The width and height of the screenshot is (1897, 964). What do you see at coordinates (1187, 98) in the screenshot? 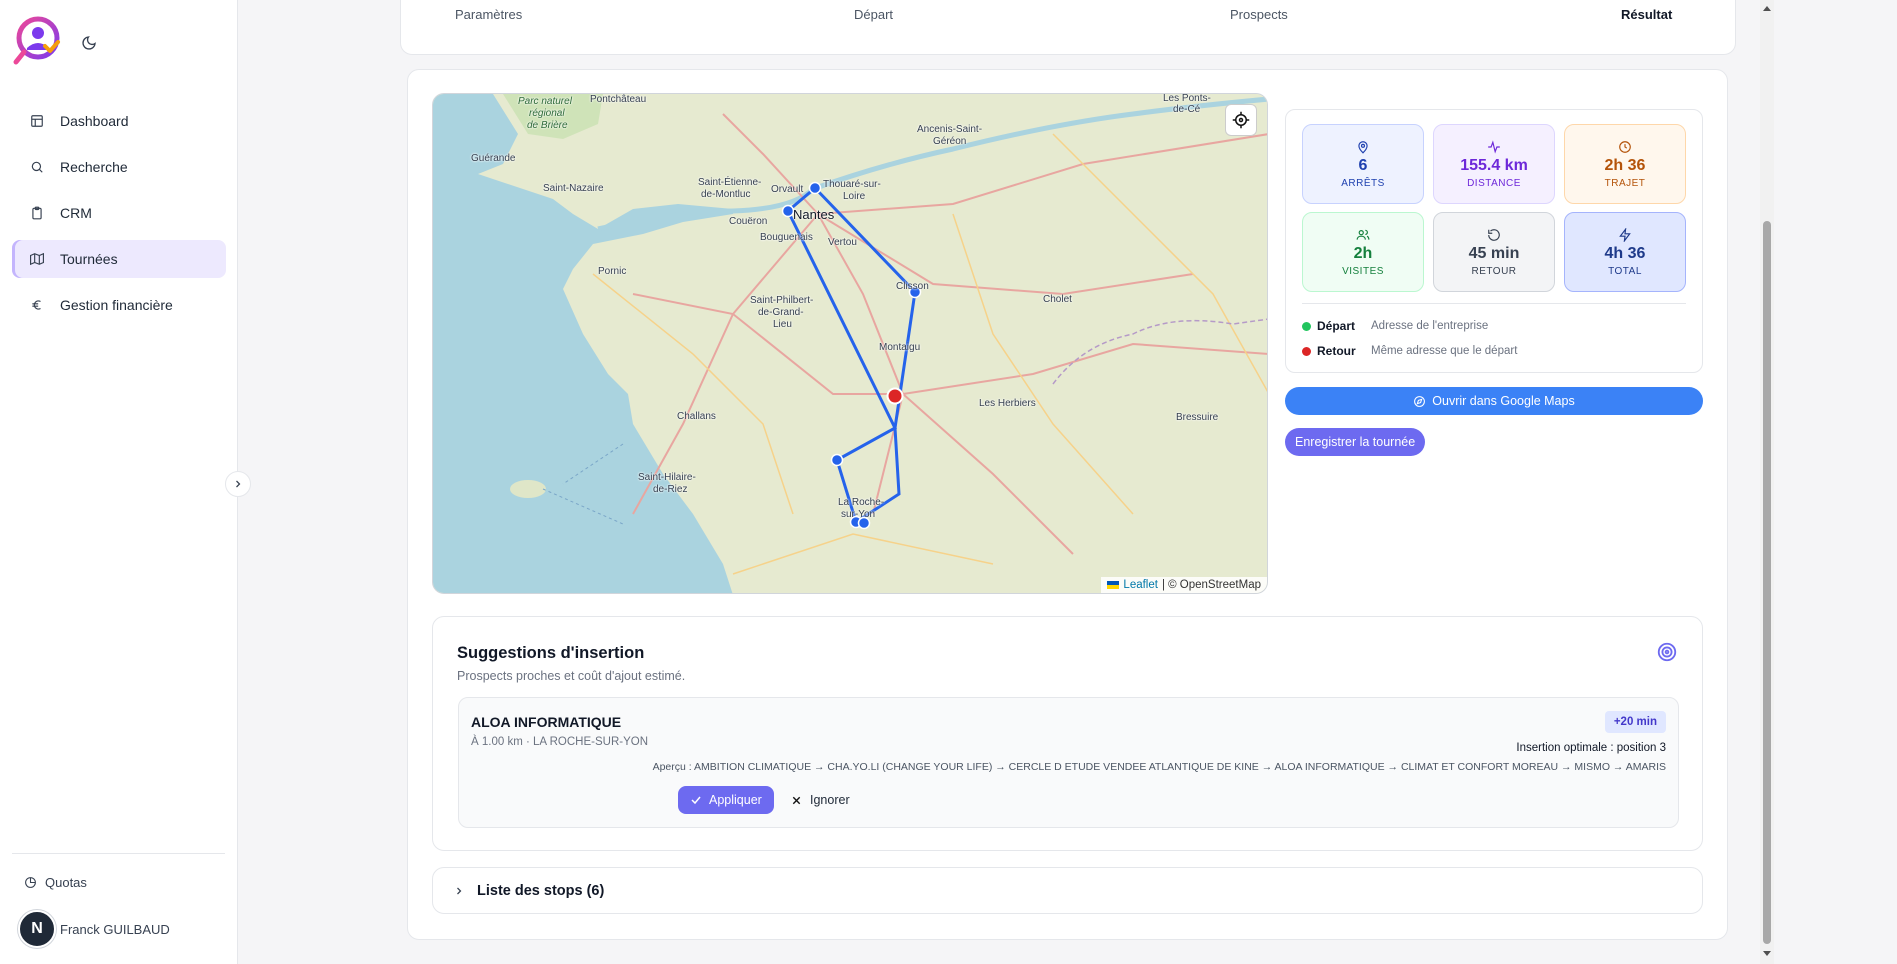
I see `map-label: Les Ponts-` at bounding box center [1187, 98].